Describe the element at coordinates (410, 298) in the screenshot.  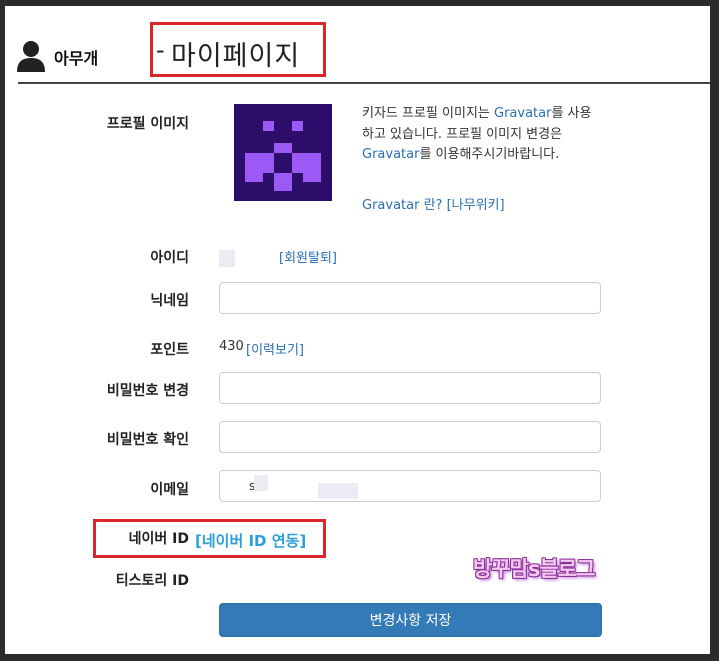
I see `nickname-input` at that location.